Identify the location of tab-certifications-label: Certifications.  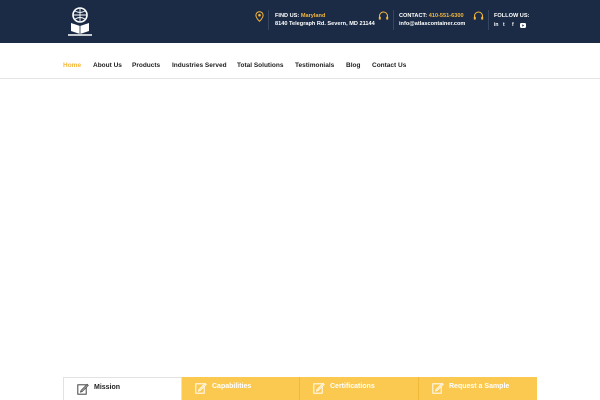
(352, 386).